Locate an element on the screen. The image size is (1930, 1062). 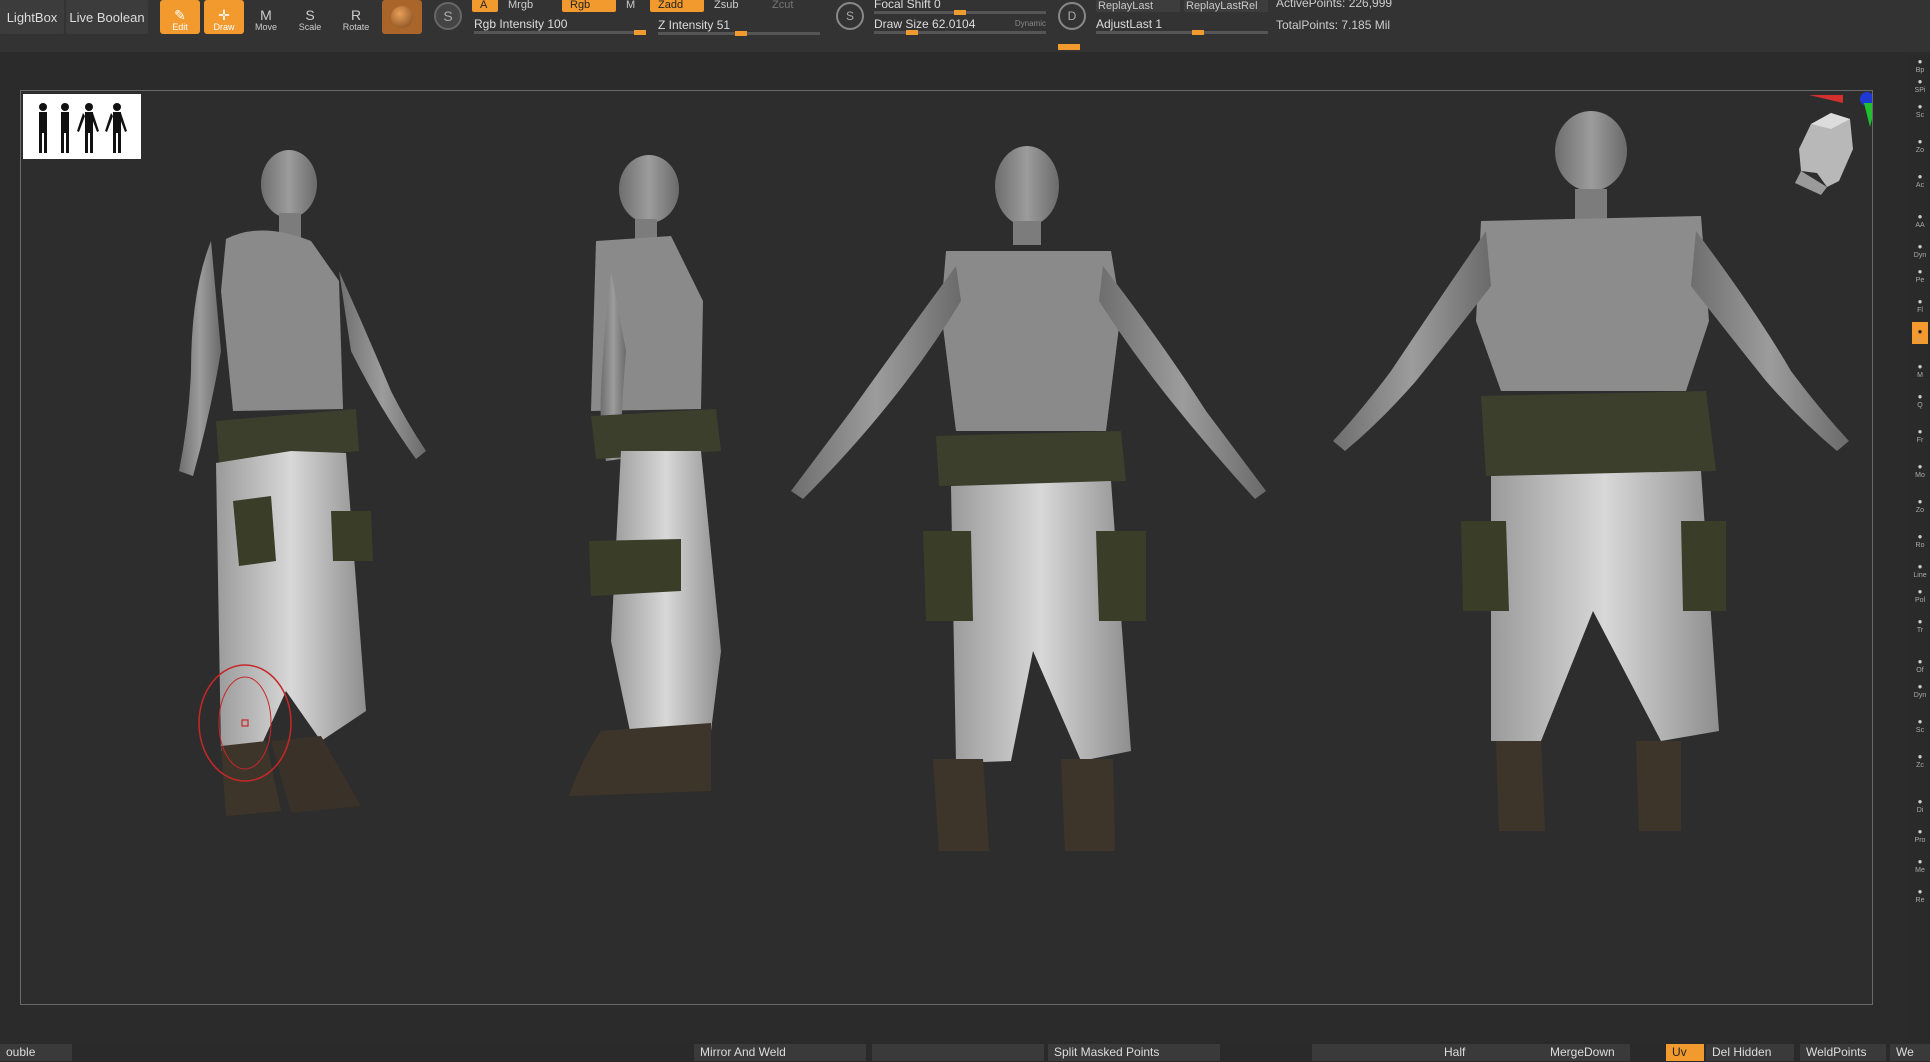
replay-last-button: ReplayLast is located at coordinates (1138, 6).